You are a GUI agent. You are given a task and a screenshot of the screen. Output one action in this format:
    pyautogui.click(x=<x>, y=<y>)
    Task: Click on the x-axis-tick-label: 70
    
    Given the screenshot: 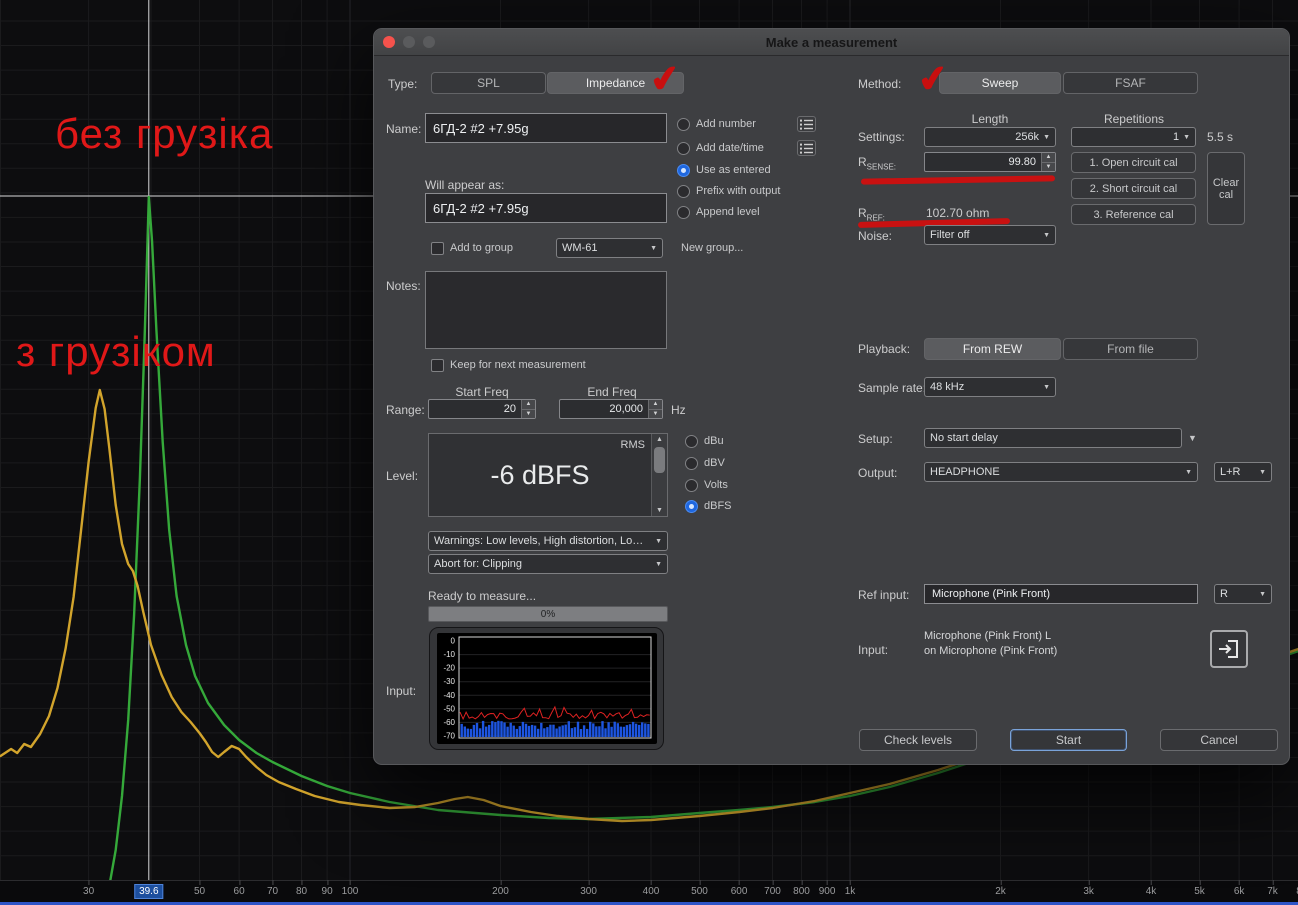 What is the action you would take?
    pyautogui.click(x=272, y=888)
    